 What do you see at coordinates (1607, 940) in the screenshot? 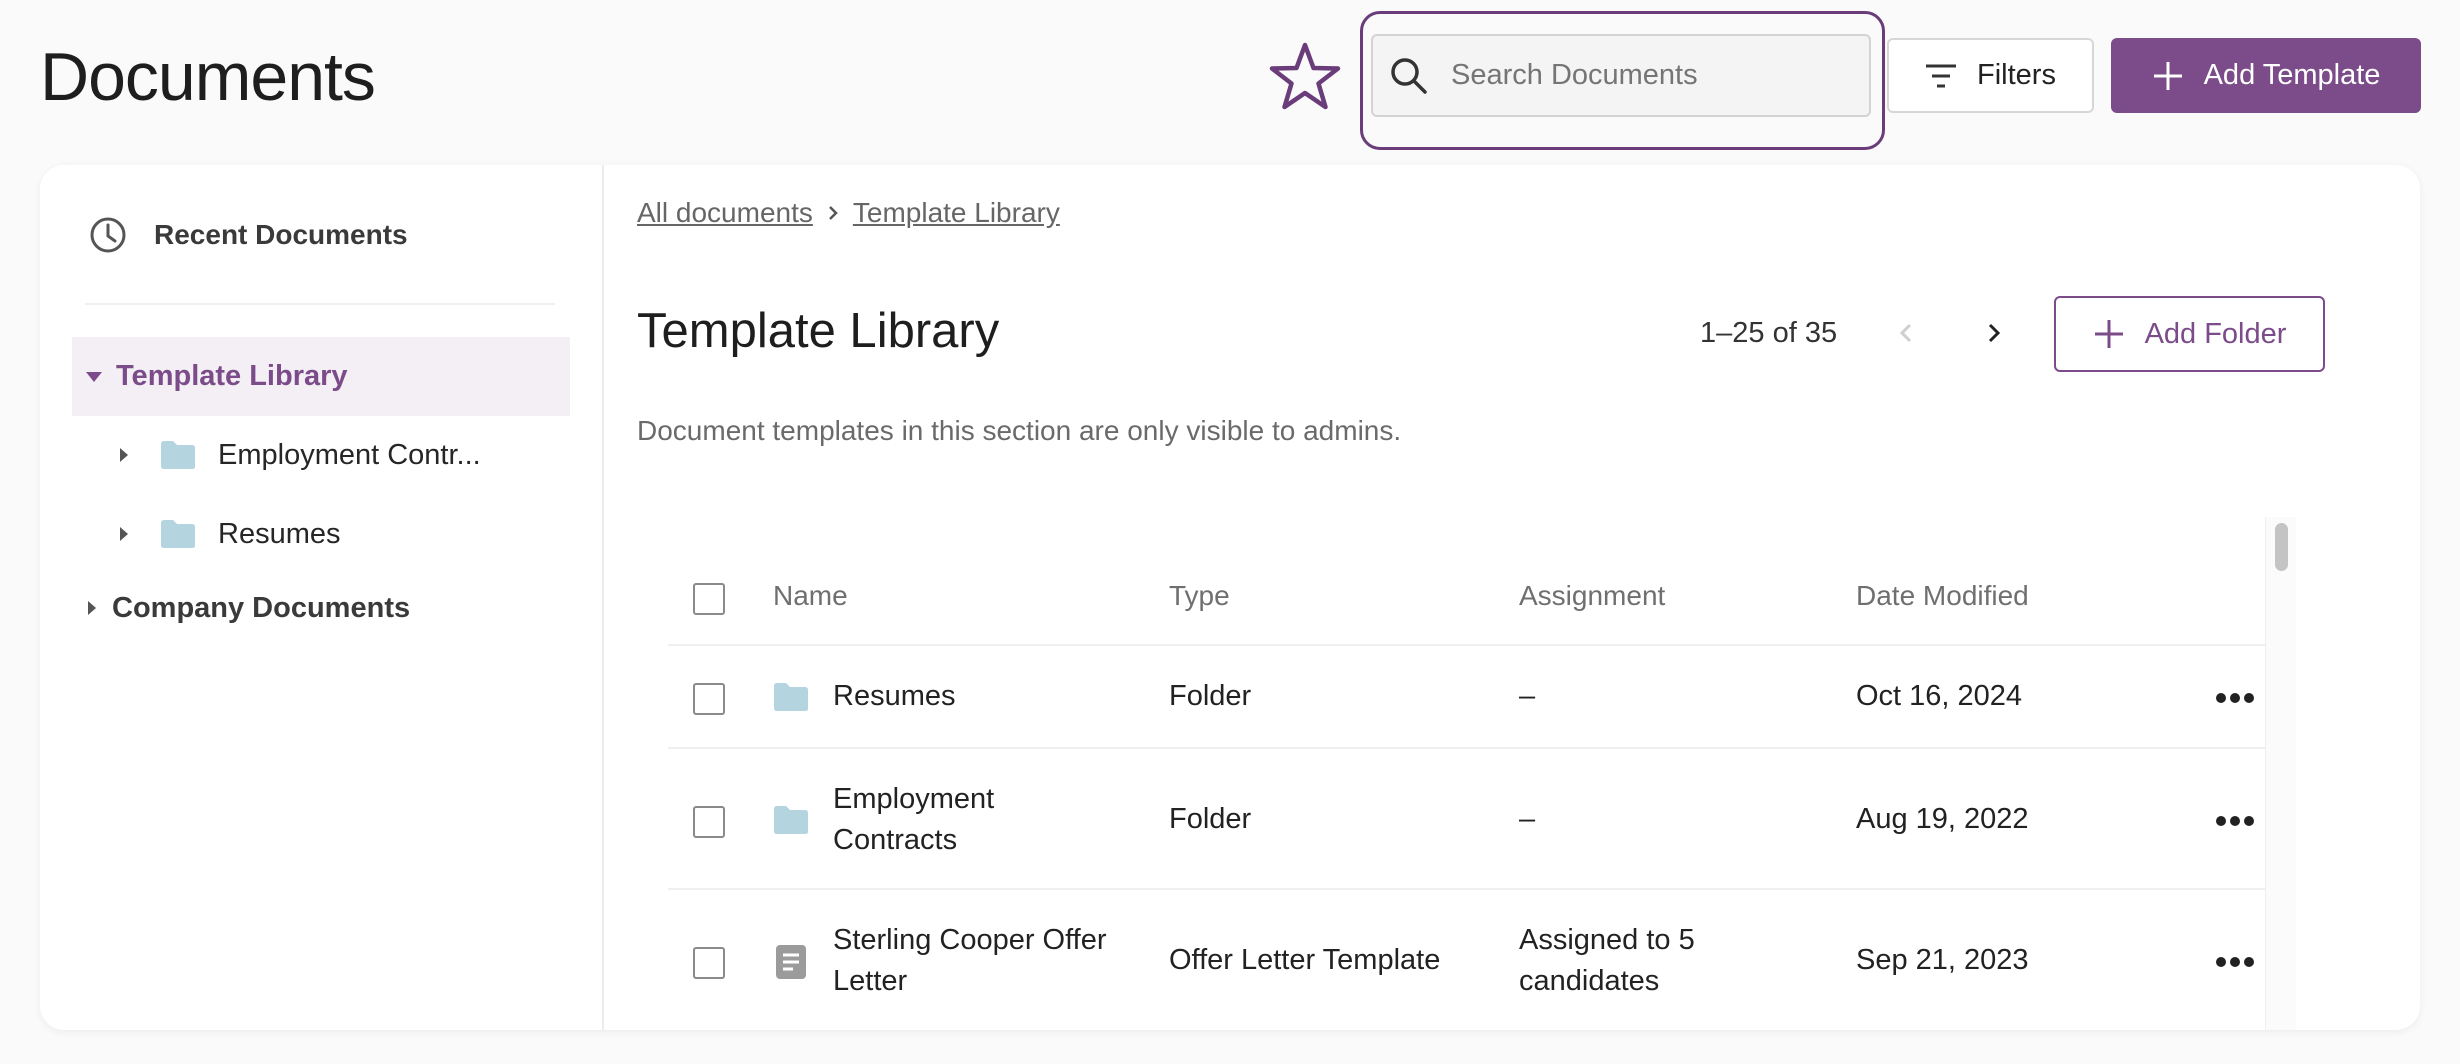
I see `row-assignment-line: Assigned to 5` at bounding box center [1607, 940].